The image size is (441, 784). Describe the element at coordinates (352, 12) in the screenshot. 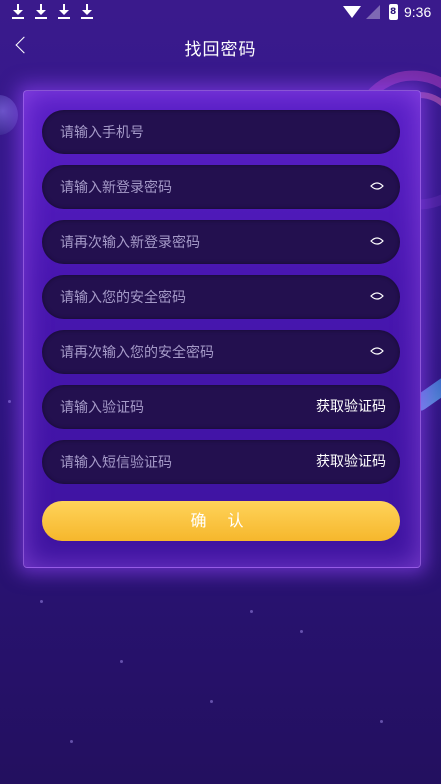

I see `wifi-icon` at that location.